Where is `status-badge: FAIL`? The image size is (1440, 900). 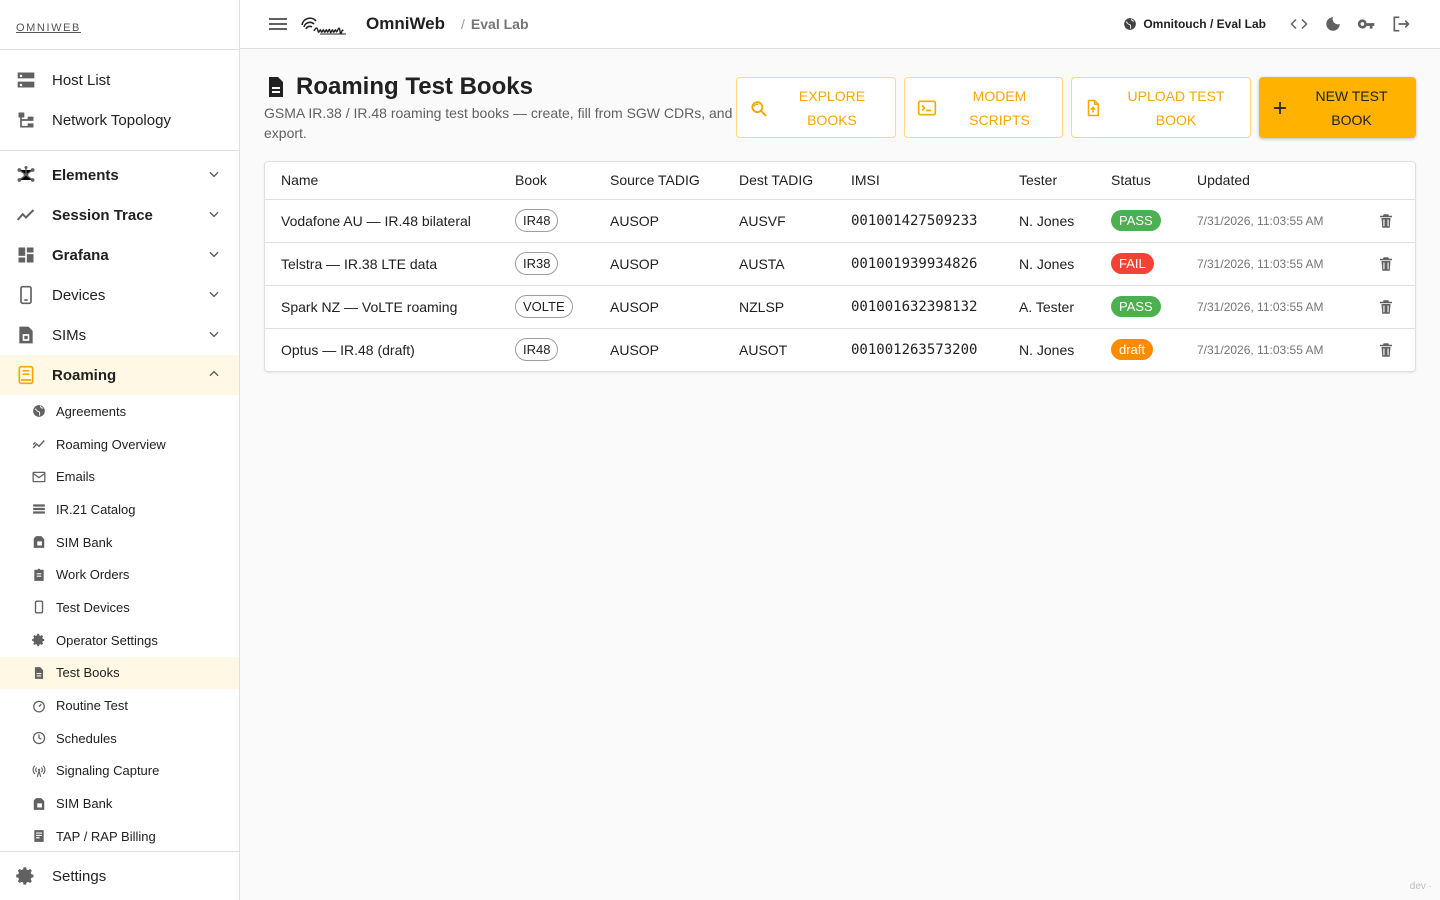 status-badge: FAIL is located at coordinates (1132, 263).